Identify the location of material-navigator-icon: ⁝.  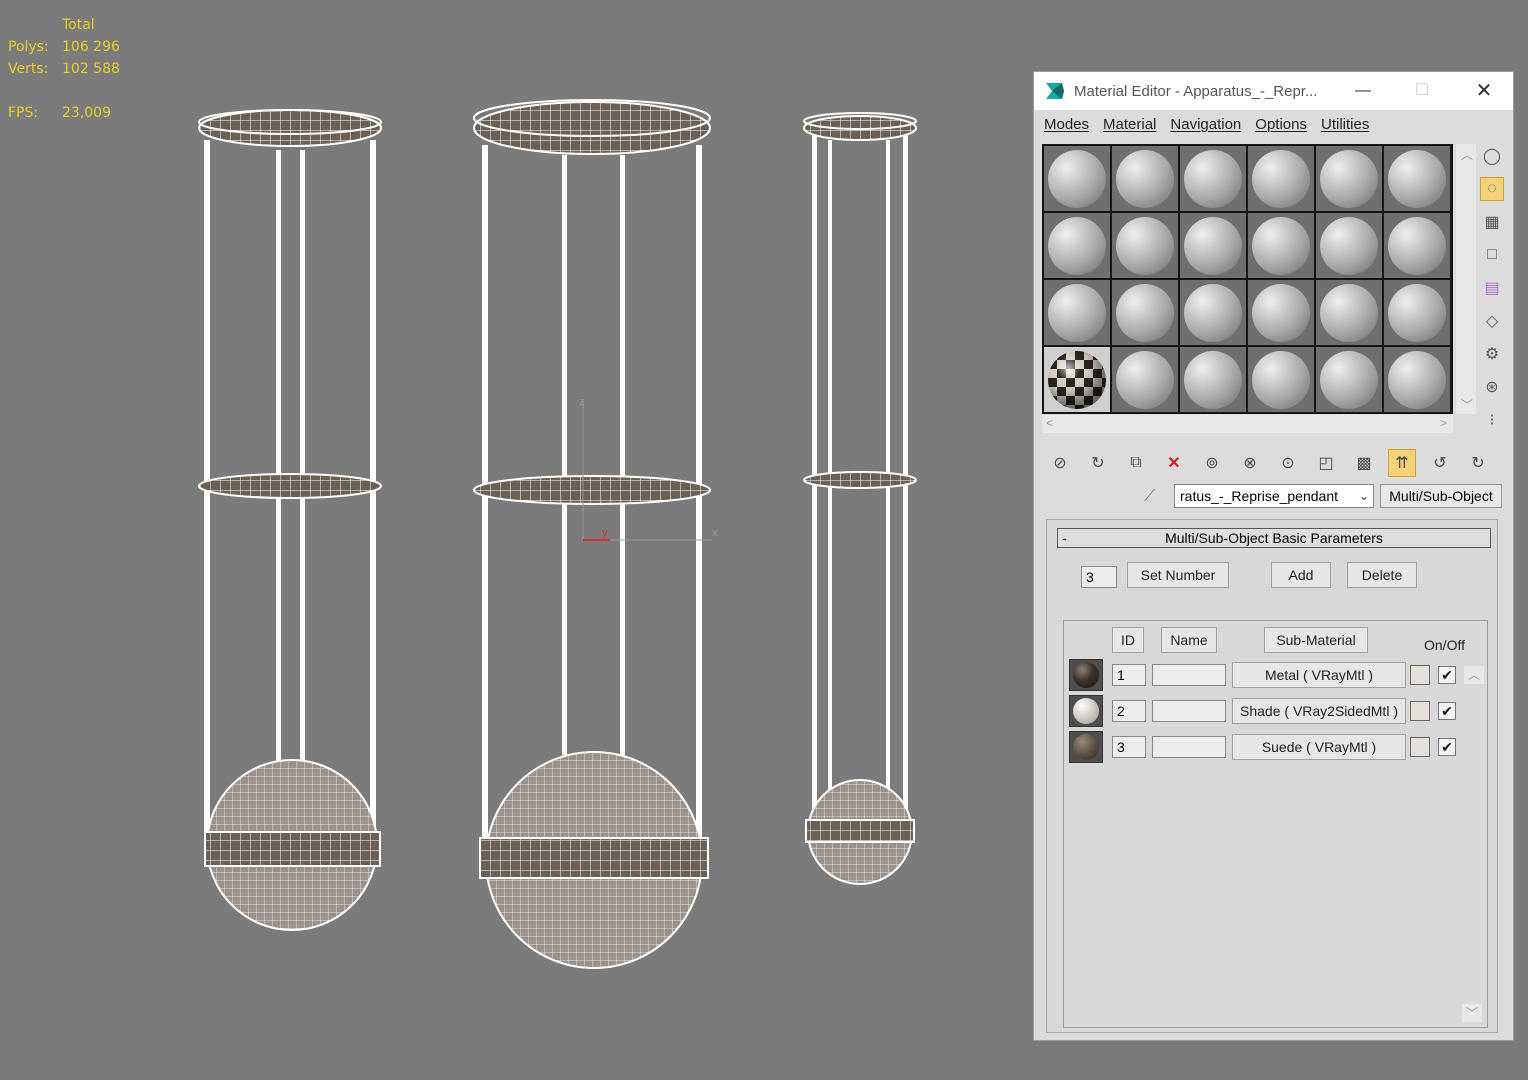
(1492, 420).